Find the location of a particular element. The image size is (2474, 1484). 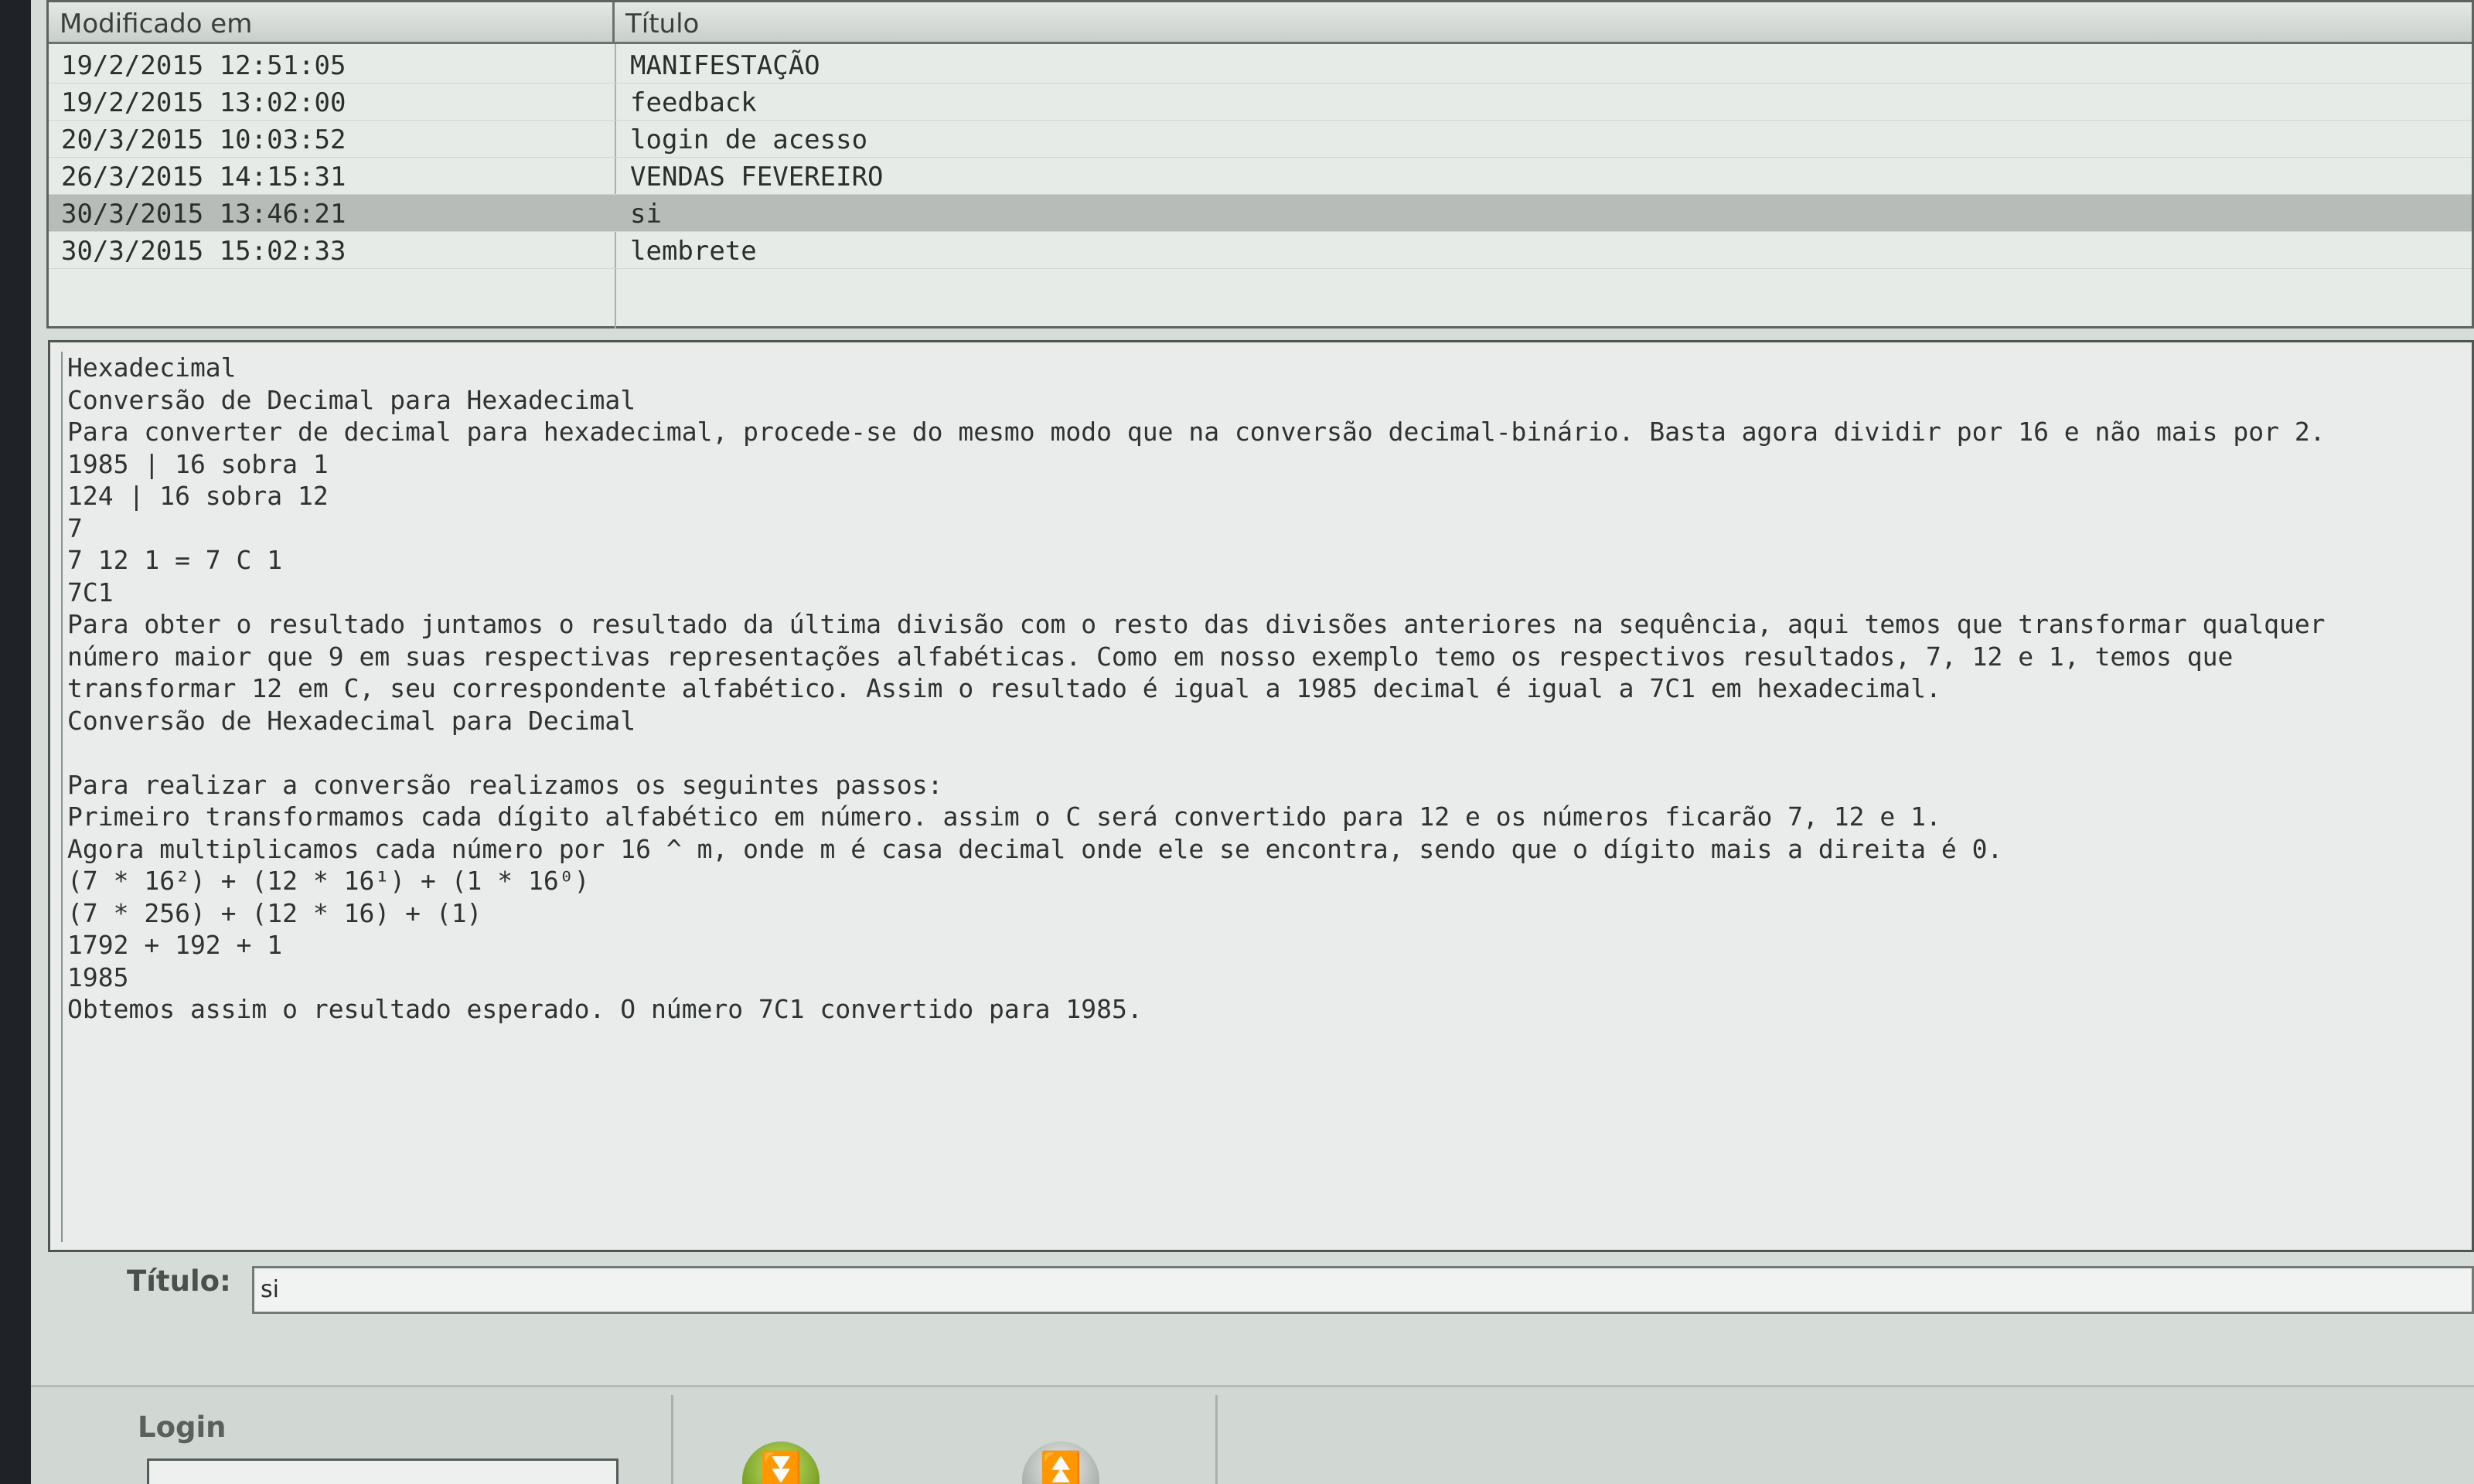

row-title: lembrete is located at coordinates (693, 251).